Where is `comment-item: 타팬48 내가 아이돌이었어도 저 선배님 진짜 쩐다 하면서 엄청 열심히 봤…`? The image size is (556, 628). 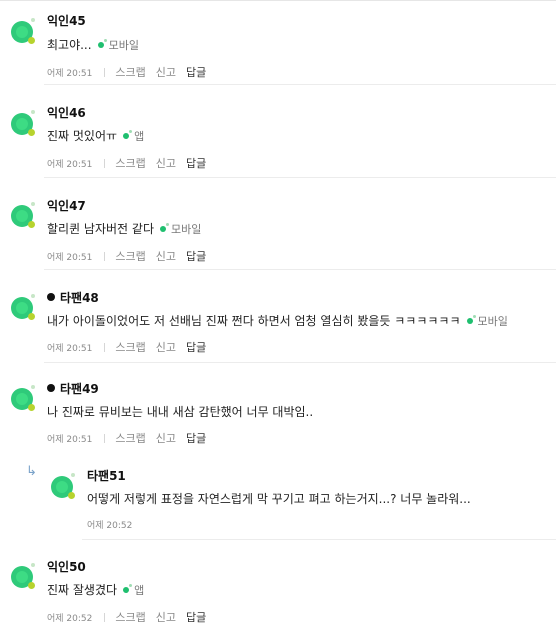 comment-item: 타팬48 내가 아이돌이었어도 저 선배님 진짜 쩐다 하면서 엄청 열심히 봤… is located at coordinates (278, 316).